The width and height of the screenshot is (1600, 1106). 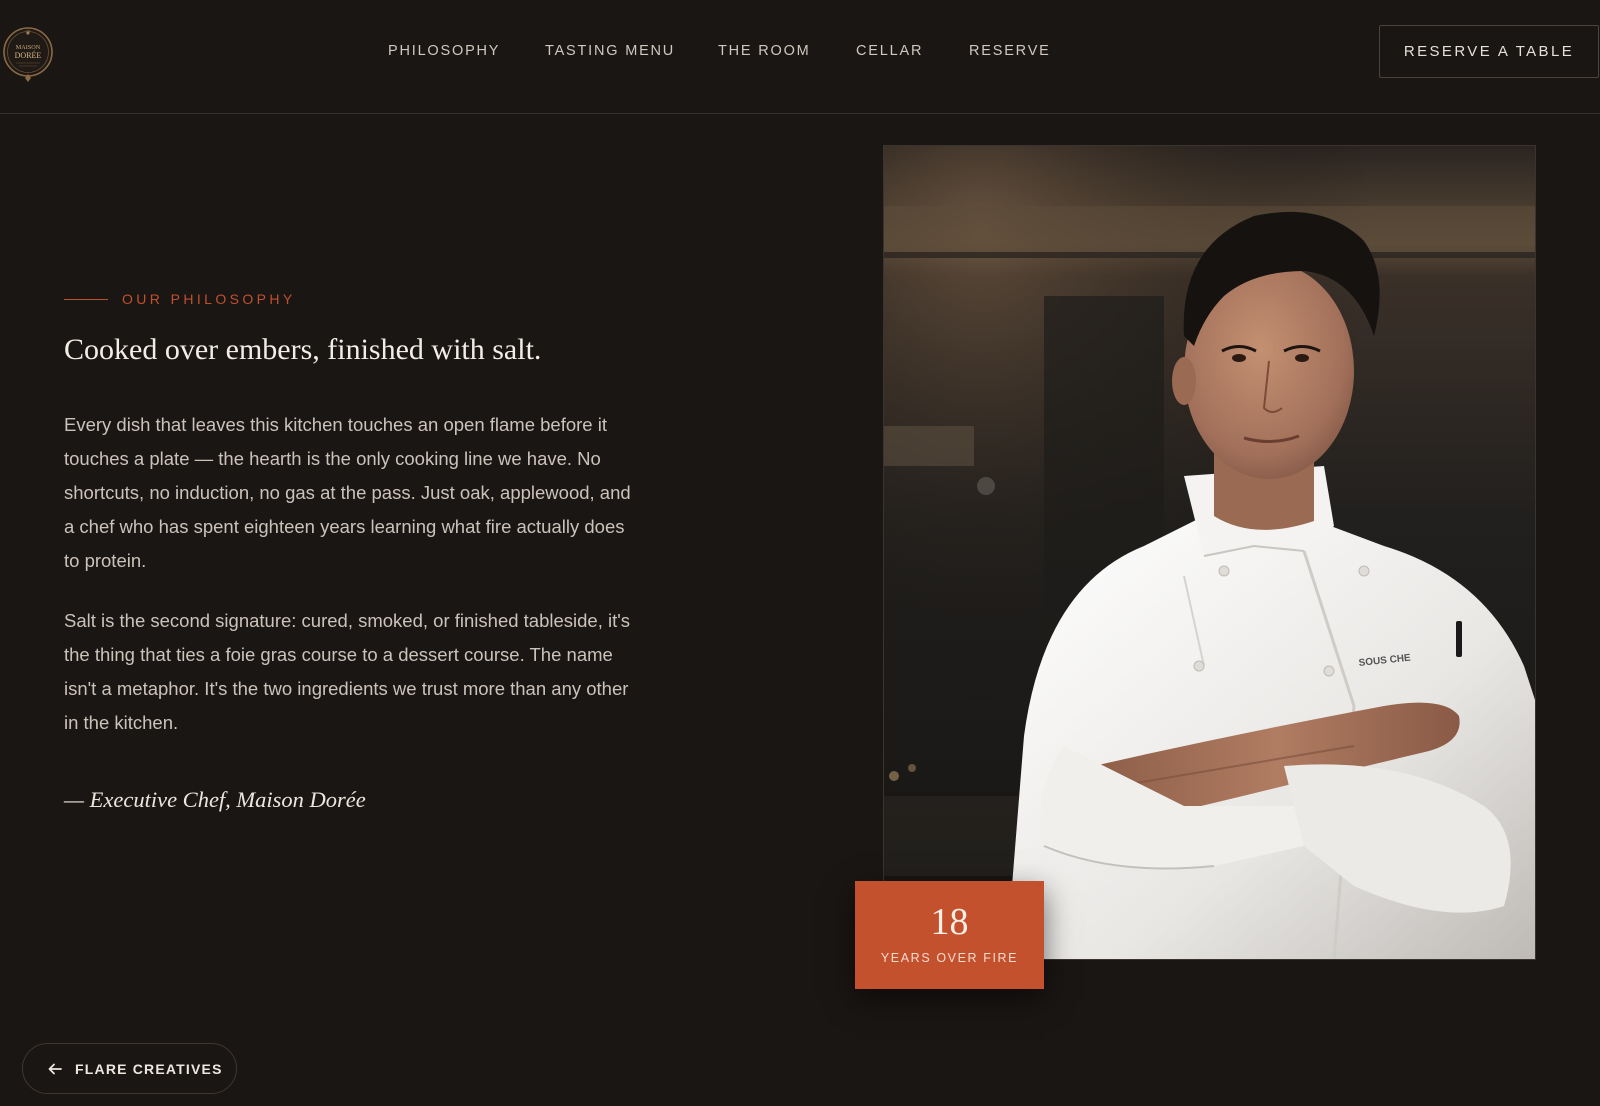 I want to click on nav-item-the-room: THE ROOM, so click(x=764, y=51).